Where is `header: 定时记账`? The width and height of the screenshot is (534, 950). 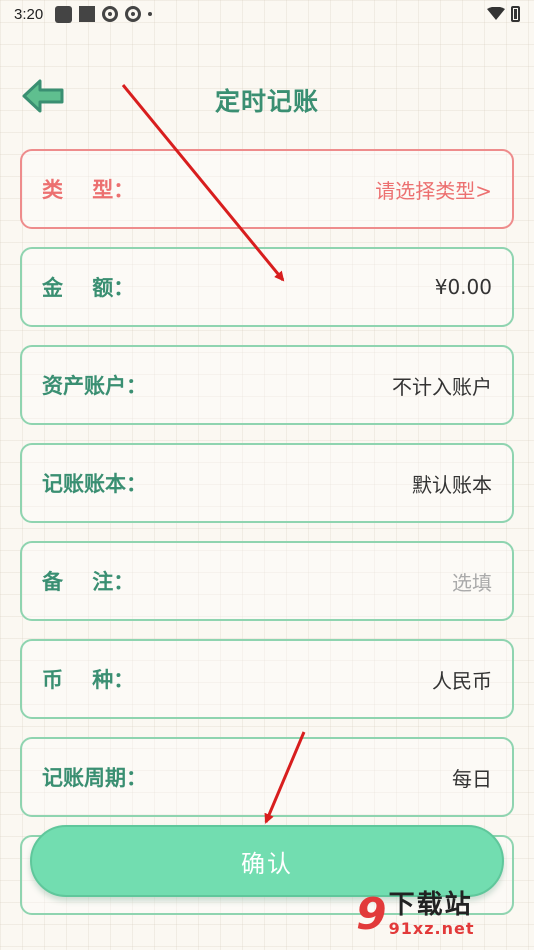 header: 定时记账 is located at coordinates (267, 100).